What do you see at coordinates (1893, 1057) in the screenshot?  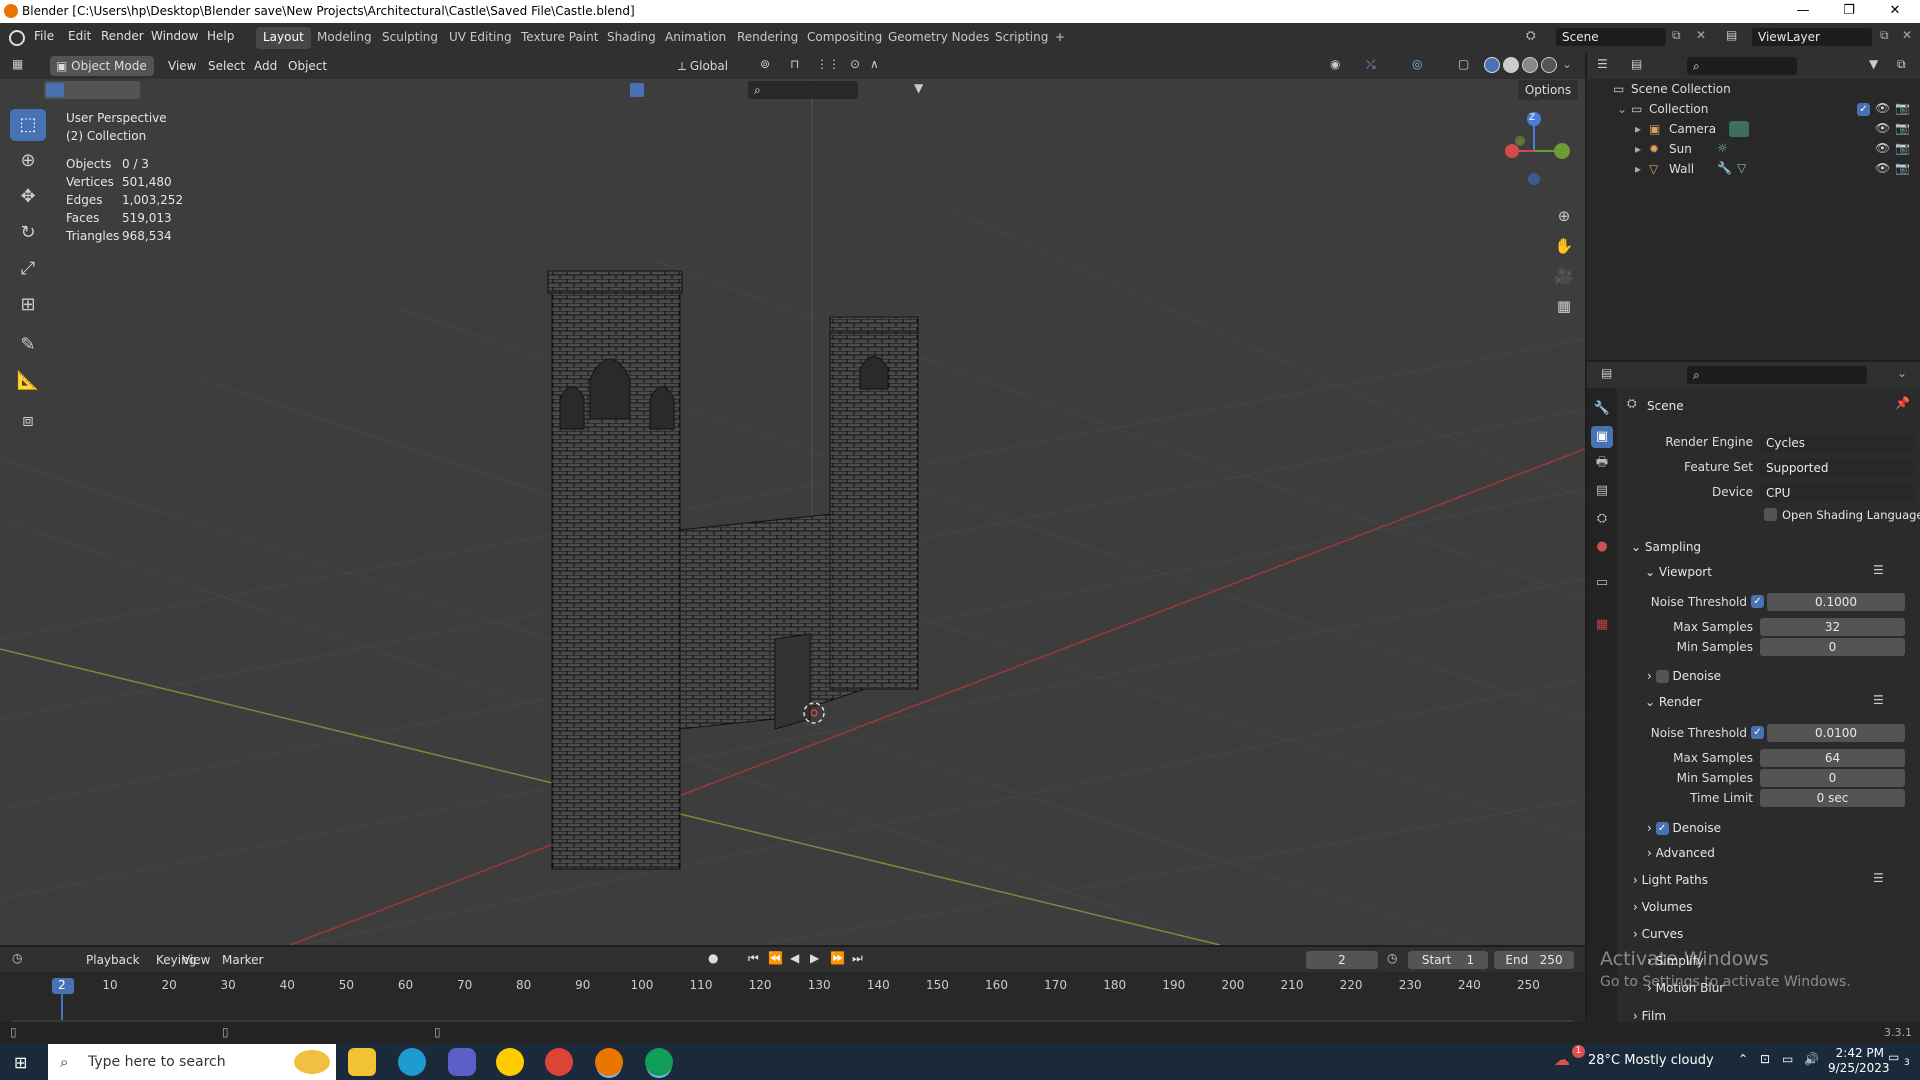 I see `notifications-icon: ▭` at bounding box center [1893, 1057].